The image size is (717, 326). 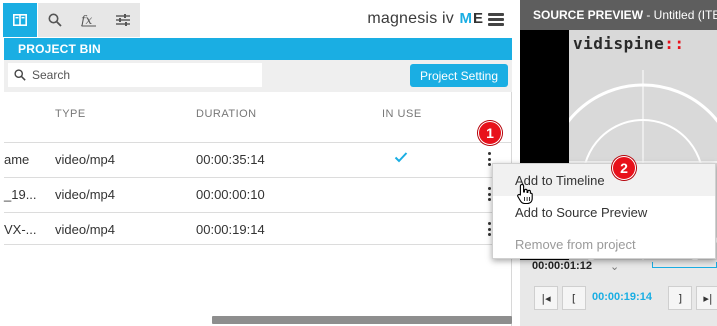 I want to click on source-preview-title: SOURCE PREVIEW - Untitled (ITEM, so click(x=625, y=15).